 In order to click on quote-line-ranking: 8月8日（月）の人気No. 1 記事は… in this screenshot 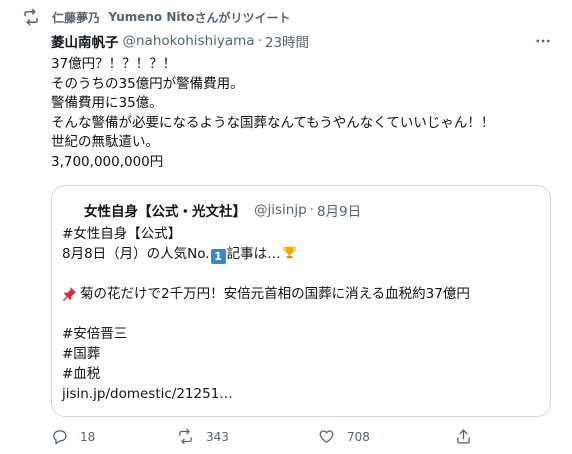, I will do `click(266, 254)`.